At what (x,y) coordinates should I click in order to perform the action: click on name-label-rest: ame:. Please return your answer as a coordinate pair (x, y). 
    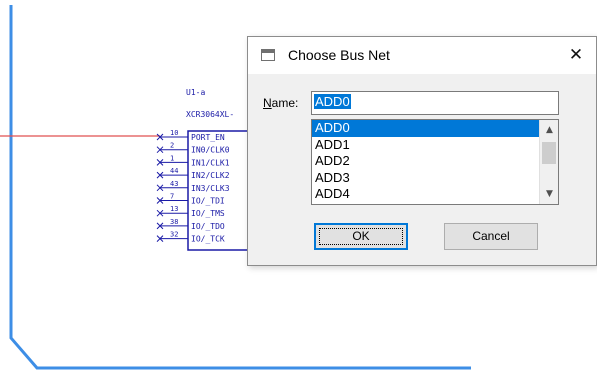
    Looking at the image, I should click on (285, 103).